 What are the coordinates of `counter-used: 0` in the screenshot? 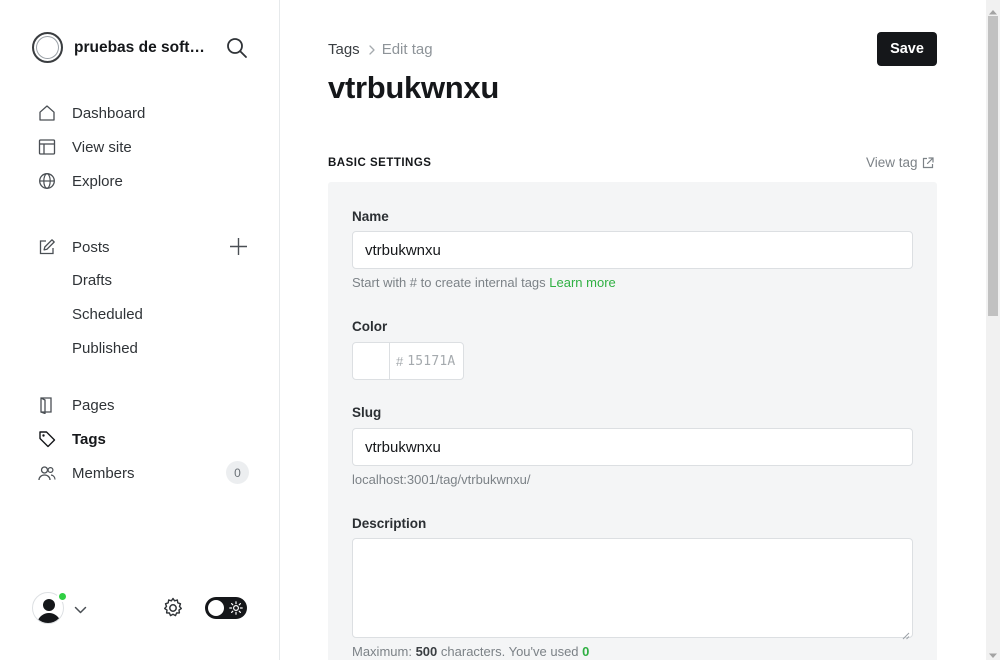 It's located at (586, 651).